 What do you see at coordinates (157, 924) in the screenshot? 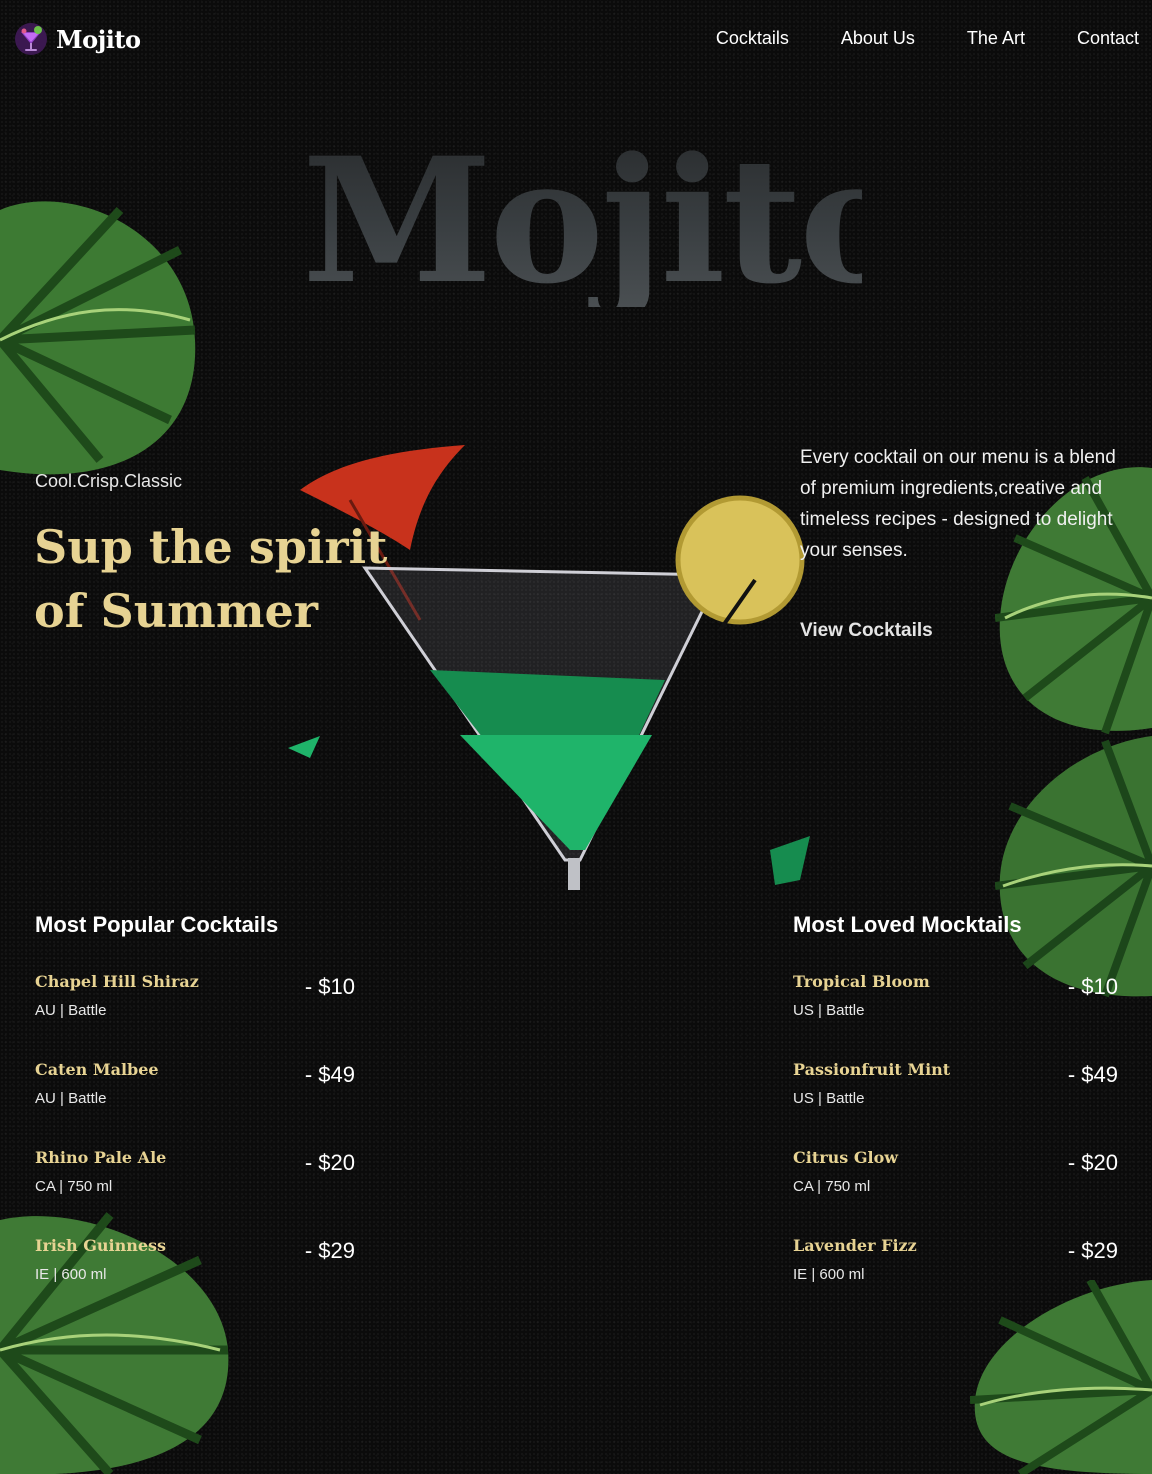
I see `cocktails-heading: Most Popular Cocktails` at bounding box center [157, 924].